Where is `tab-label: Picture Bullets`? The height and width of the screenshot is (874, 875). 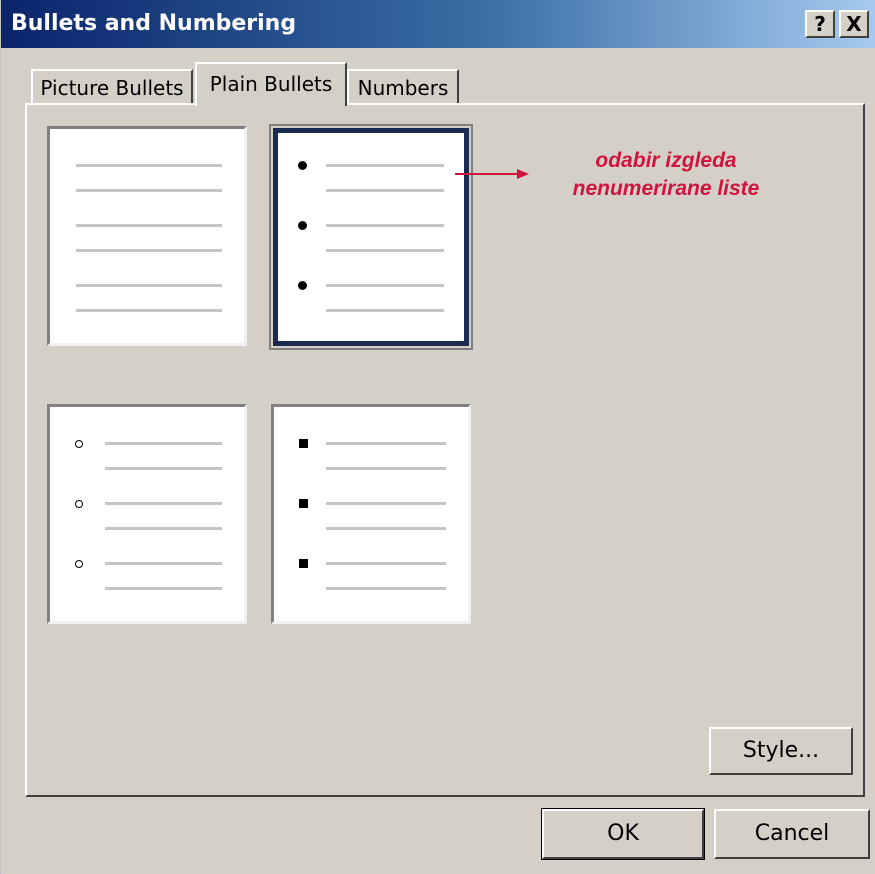
tab-label: Picture Bullets is located at coordinates (112, 88).